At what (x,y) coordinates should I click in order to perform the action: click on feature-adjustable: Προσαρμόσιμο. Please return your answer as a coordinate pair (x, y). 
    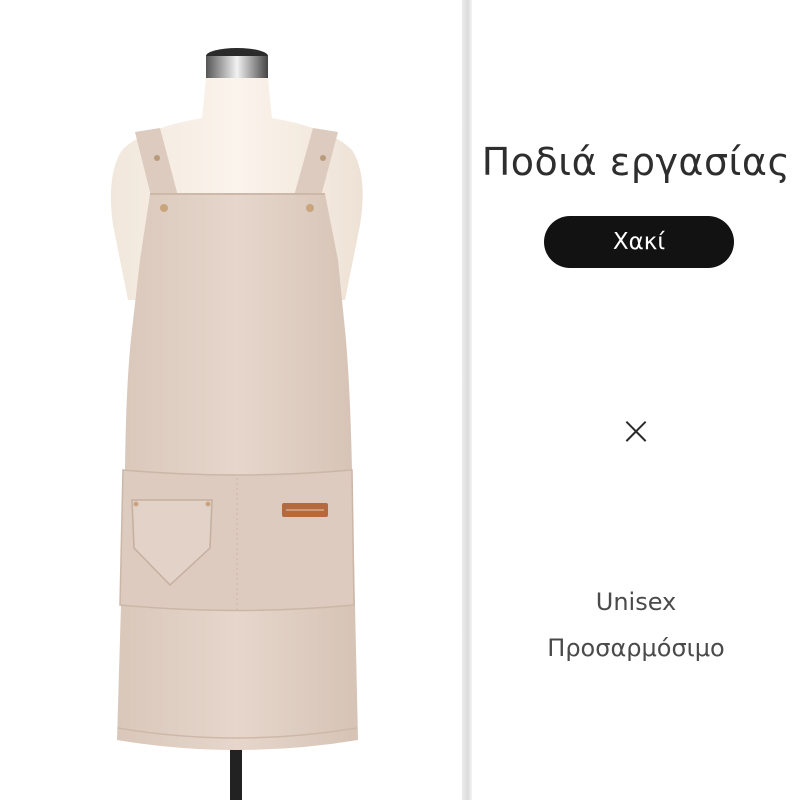
    Looking at the image, I should click on (636, 648).